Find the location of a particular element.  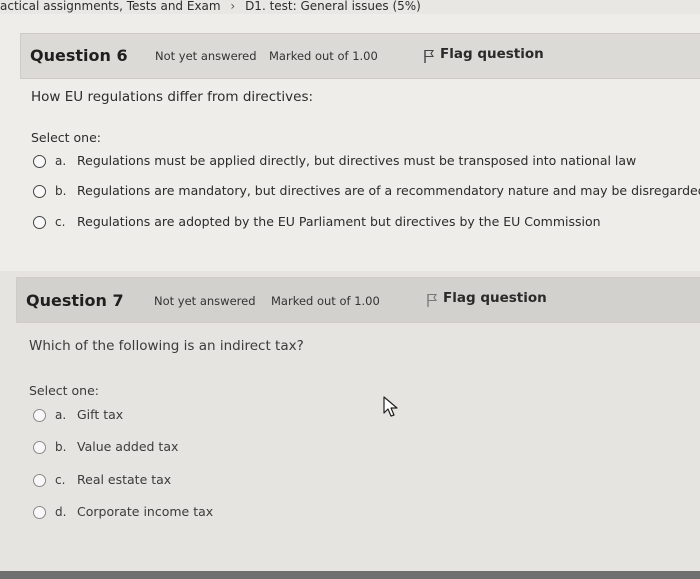

bottom-edge-bar is located at coordinates (350, 575).